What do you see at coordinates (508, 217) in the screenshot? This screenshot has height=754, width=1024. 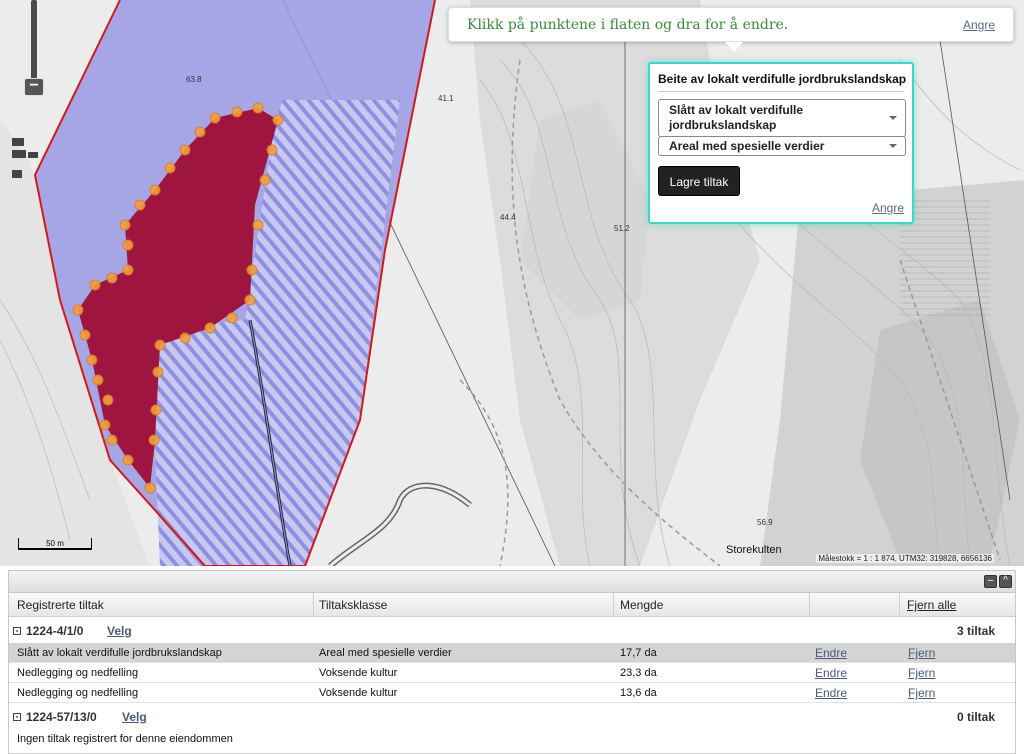 I see `elevation-label: 44.4` at bounding box center [508, 217].